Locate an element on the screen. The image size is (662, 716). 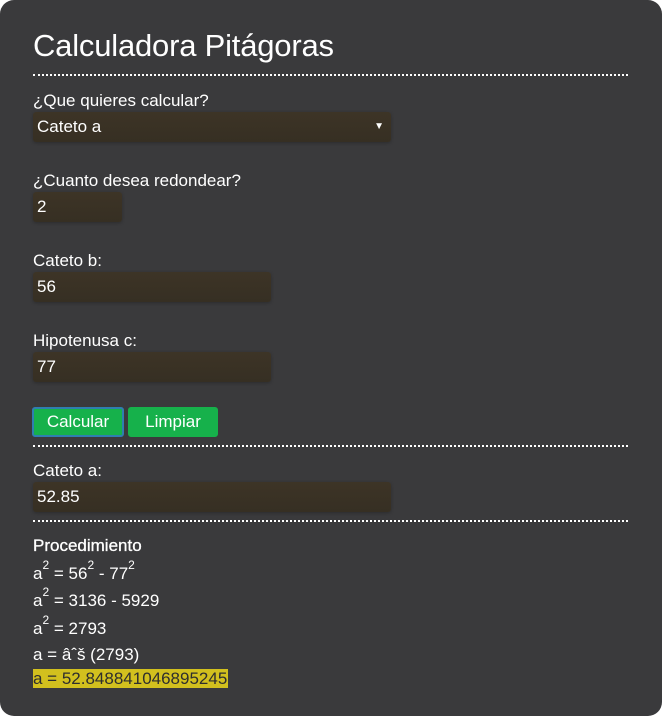
procedure-step-3: a2 = 2793 is located at coordinates (70, 625).